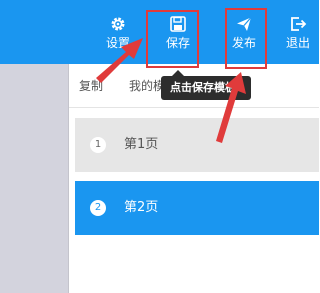 Image resolution: width=320 pixels, height=293 pixels. Describe the element at coordinates (91, 86) in the screenshot. I see `copy-button: 复制` at that location.